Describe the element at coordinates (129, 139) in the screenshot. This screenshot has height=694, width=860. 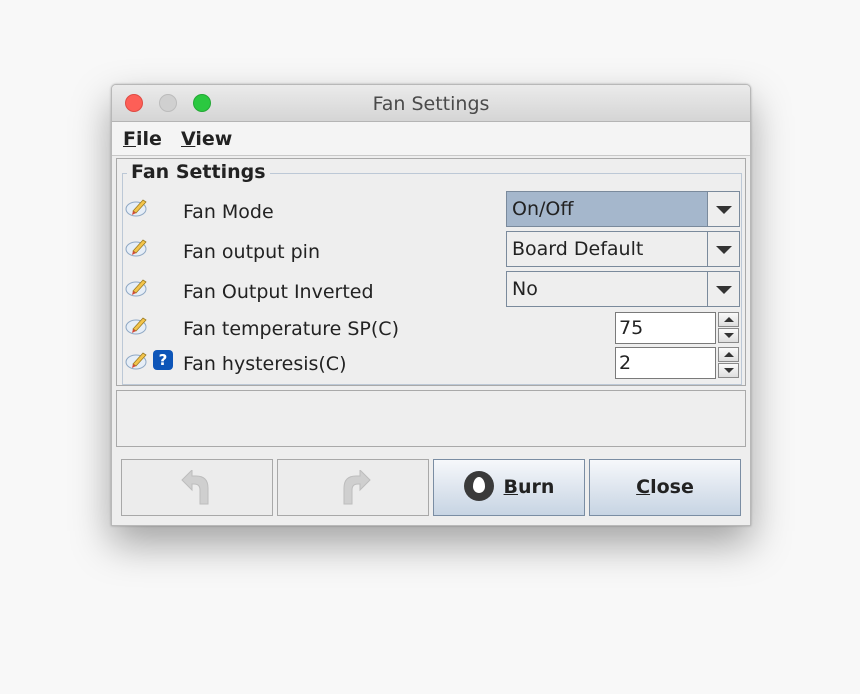
I see `menu-file-mnemonic: F` at that location.